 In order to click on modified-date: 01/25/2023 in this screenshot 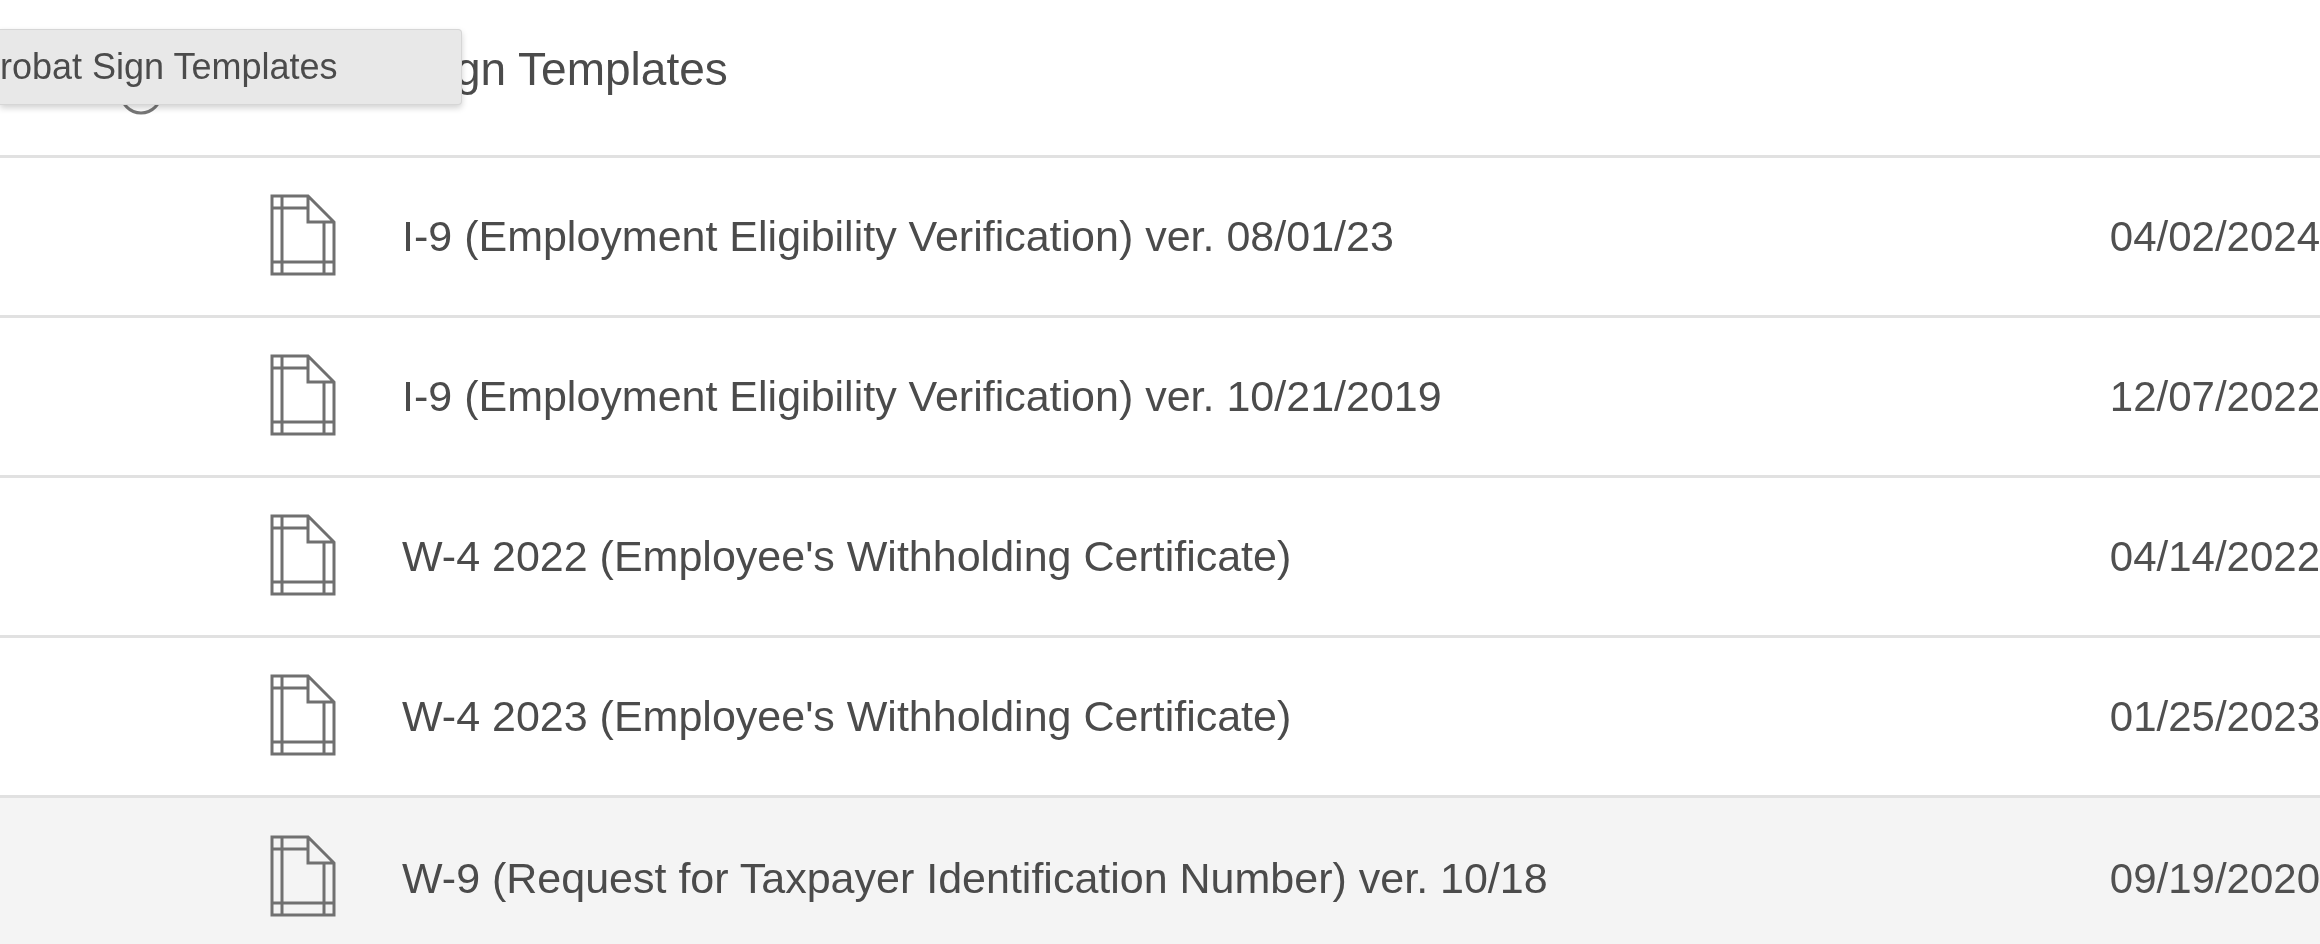, I will do `click(2214, 717)`.